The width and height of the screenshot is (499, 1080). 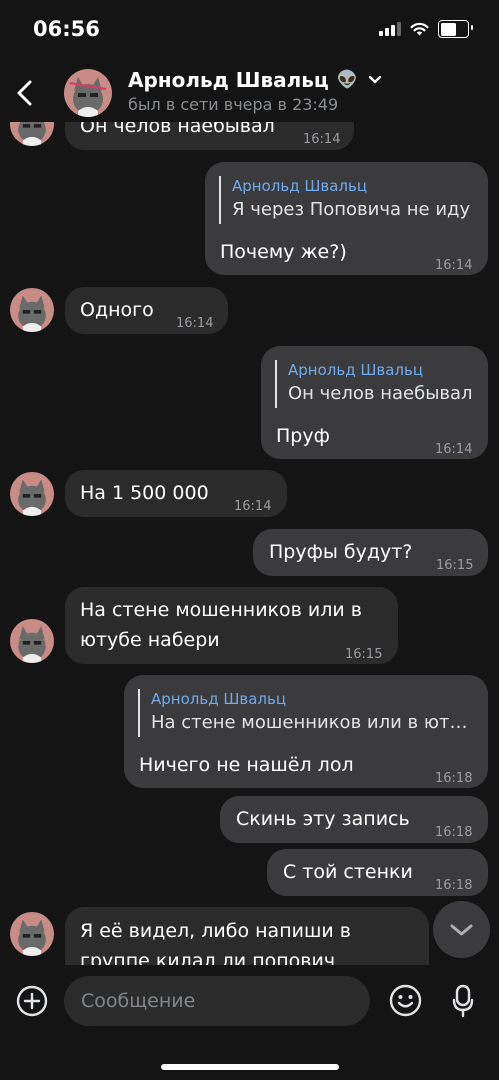 I want to click on message-text: Он челов наебывал, so click(x=177, y=129).